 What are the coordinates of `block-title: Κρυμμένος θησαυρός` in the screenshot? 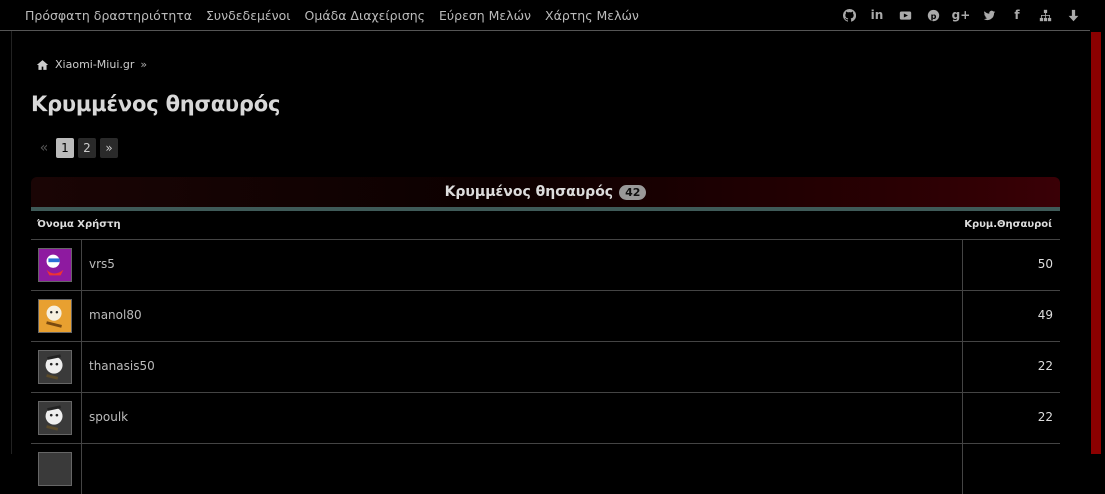 It's located at (529, 192).